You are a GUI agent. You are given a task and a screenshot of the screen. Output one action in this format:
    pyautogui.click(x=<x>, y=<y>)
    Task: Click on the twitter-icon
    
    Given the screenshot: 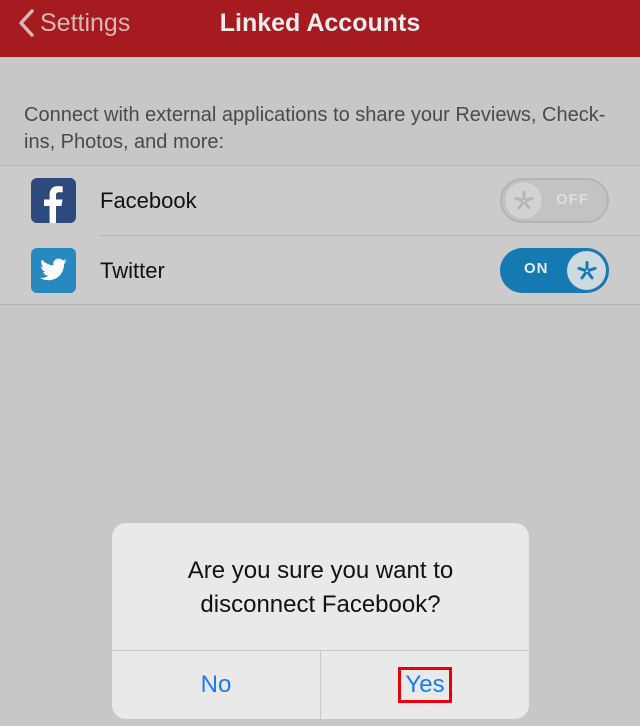 What is the action you would take?
    pyautogui.click(x=53, y=270)
    